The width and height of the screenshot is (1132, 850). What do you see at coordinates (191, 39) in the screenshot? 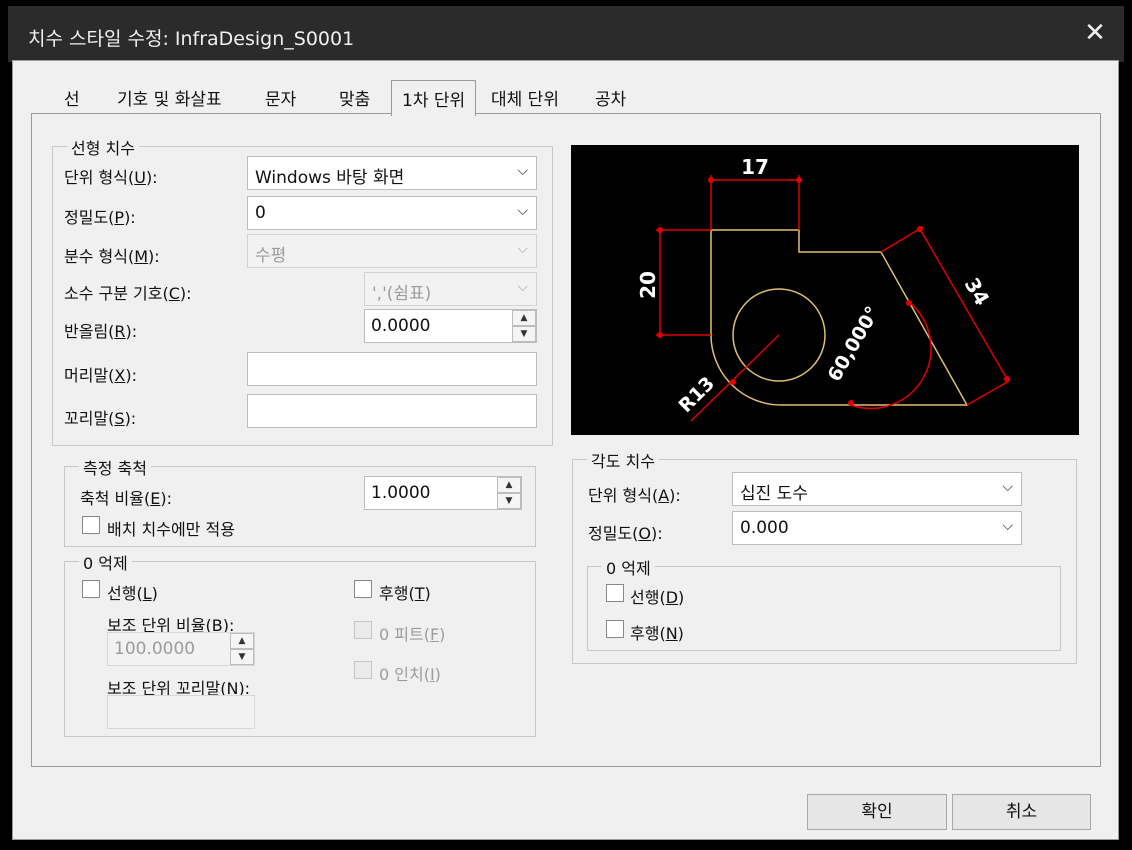
I see `window-title: 치수 스타일 수정: InfraDesign_S0001` at bounding box center [191, 39].